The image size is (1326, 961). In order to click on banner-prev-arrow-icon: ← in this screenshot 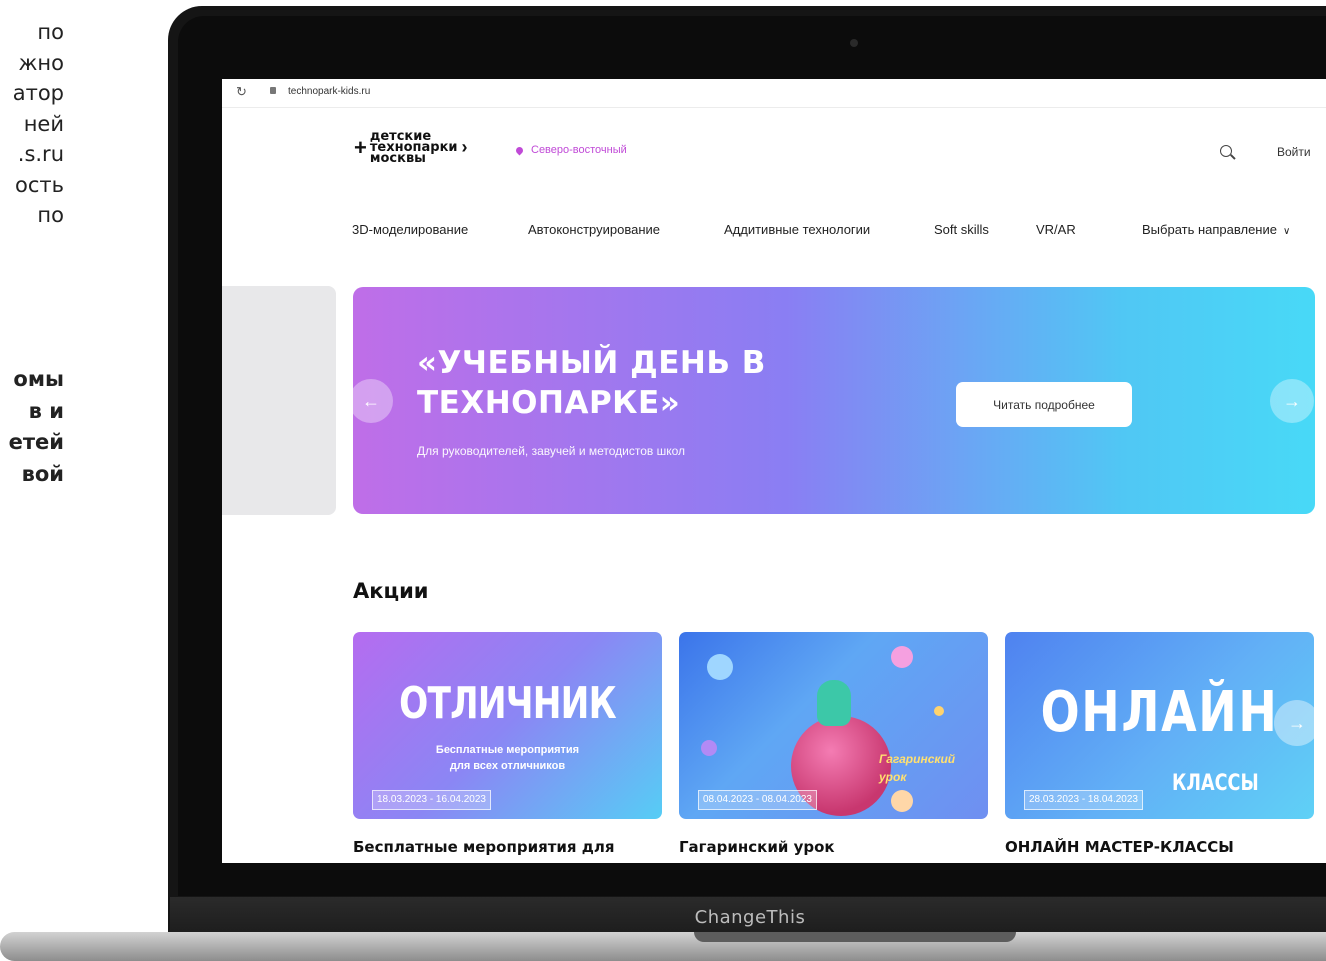, I will do `click(371, 401)`.